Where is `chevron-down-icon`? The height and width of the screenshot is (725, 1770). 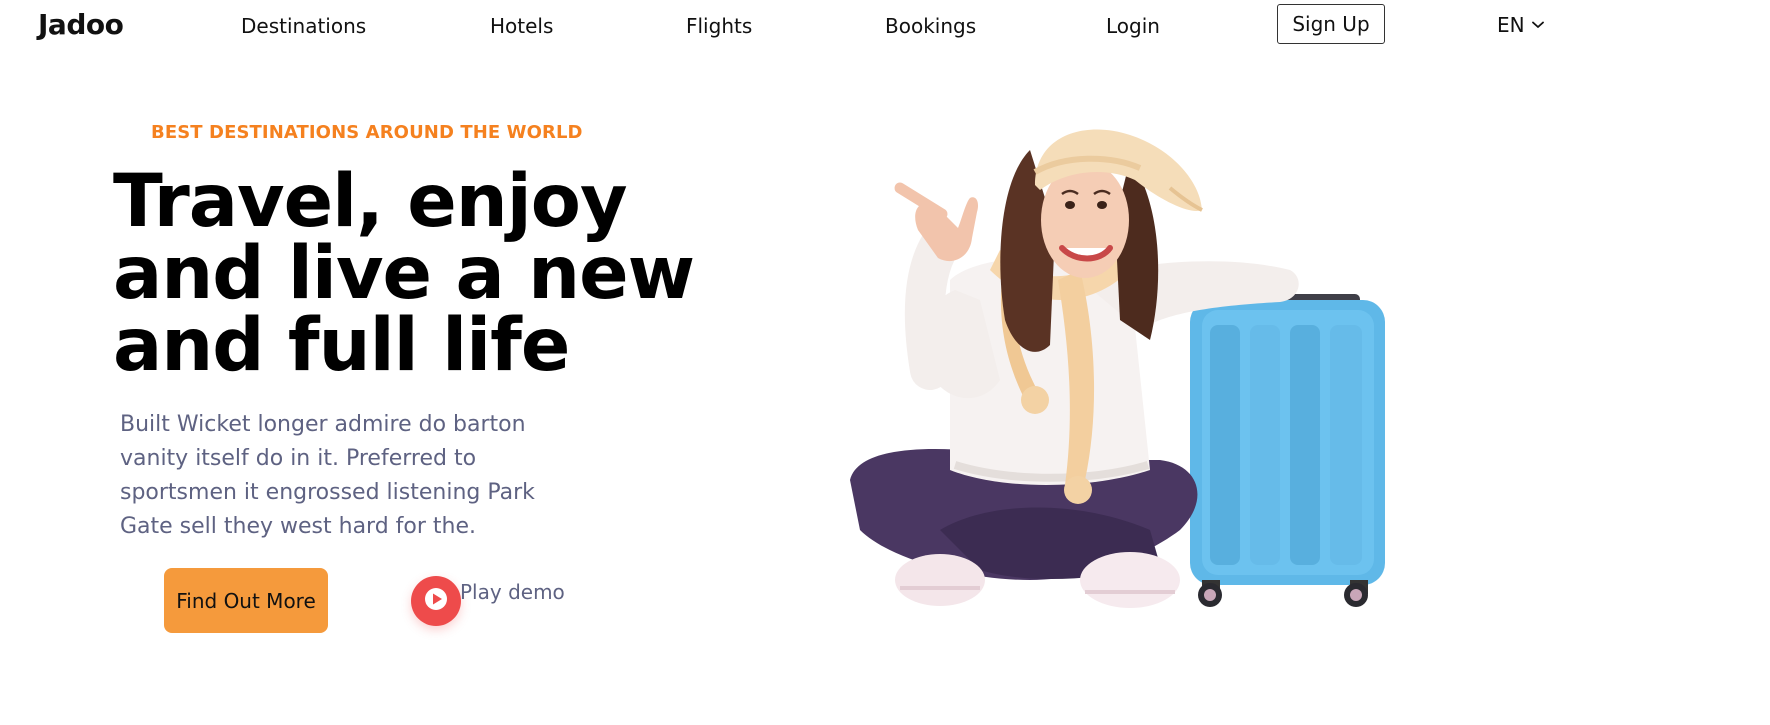 chevron-down-icon is located at coordinates (1537, 25).